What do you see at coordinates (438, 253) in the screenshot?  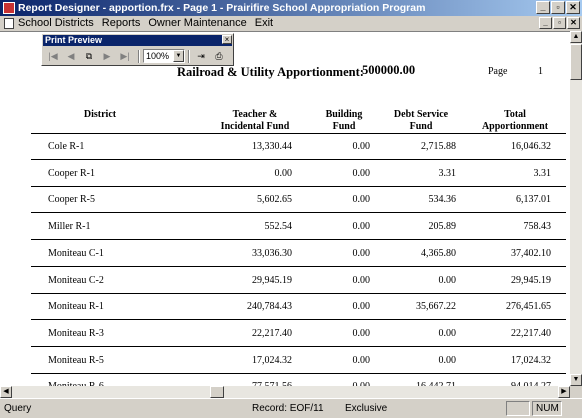 I see `cell-debt: 4,365.80` at bounding box center [438, 253].